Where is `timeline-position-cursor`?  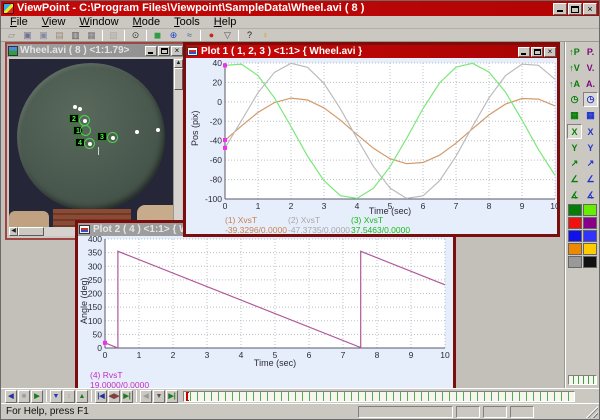 timeline-position-cursor is located at coordinates (187, 396).